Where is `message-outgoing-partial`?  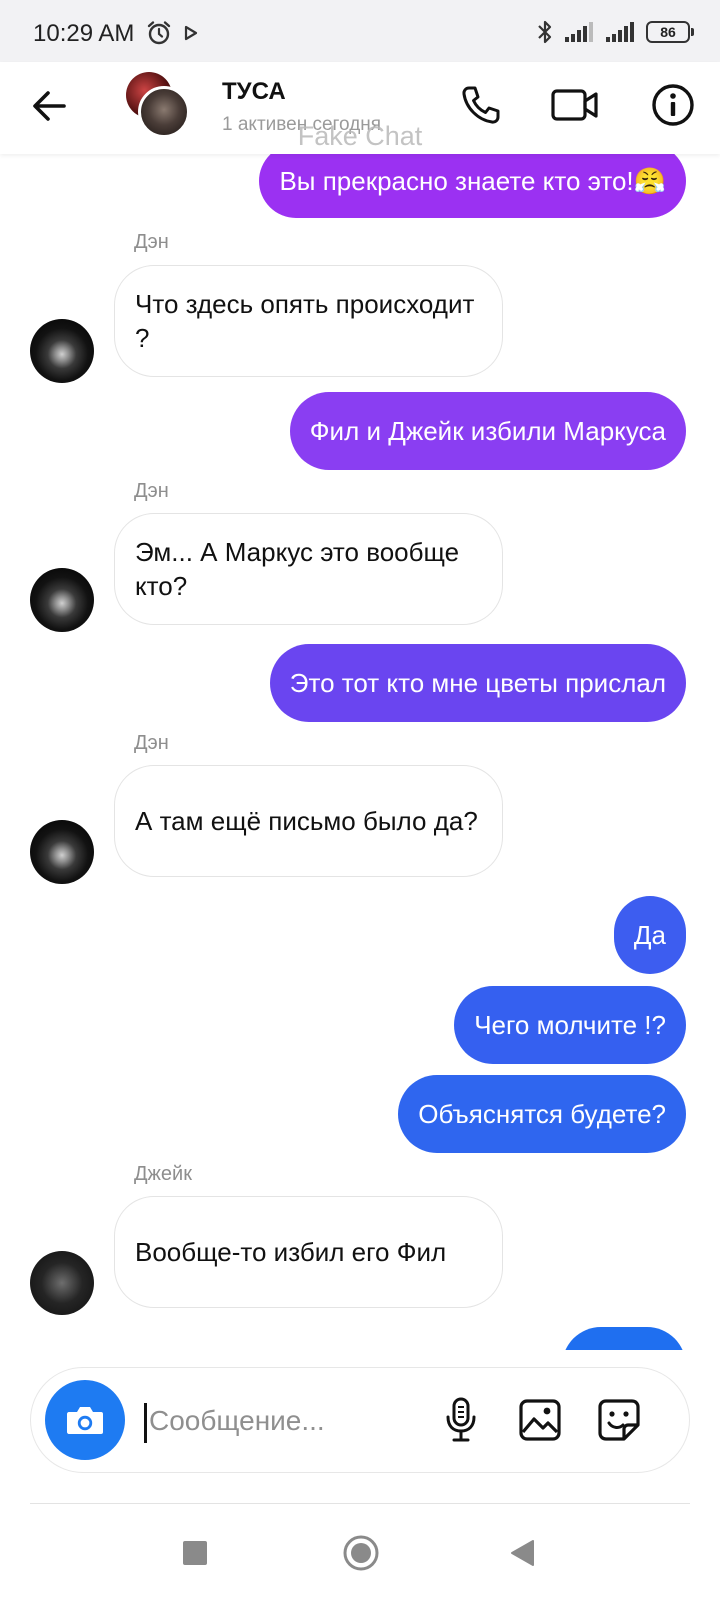 message-outgoing-partial is located at coordinates (624, 1338).